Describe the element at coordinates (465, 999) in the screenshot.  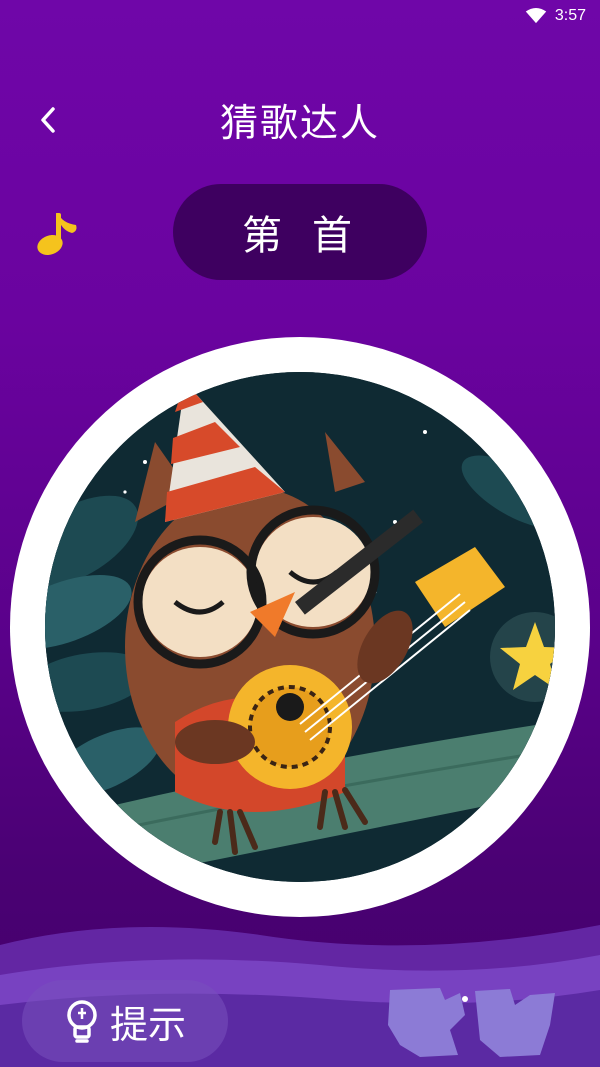
I see `indicator-dot` at that location.